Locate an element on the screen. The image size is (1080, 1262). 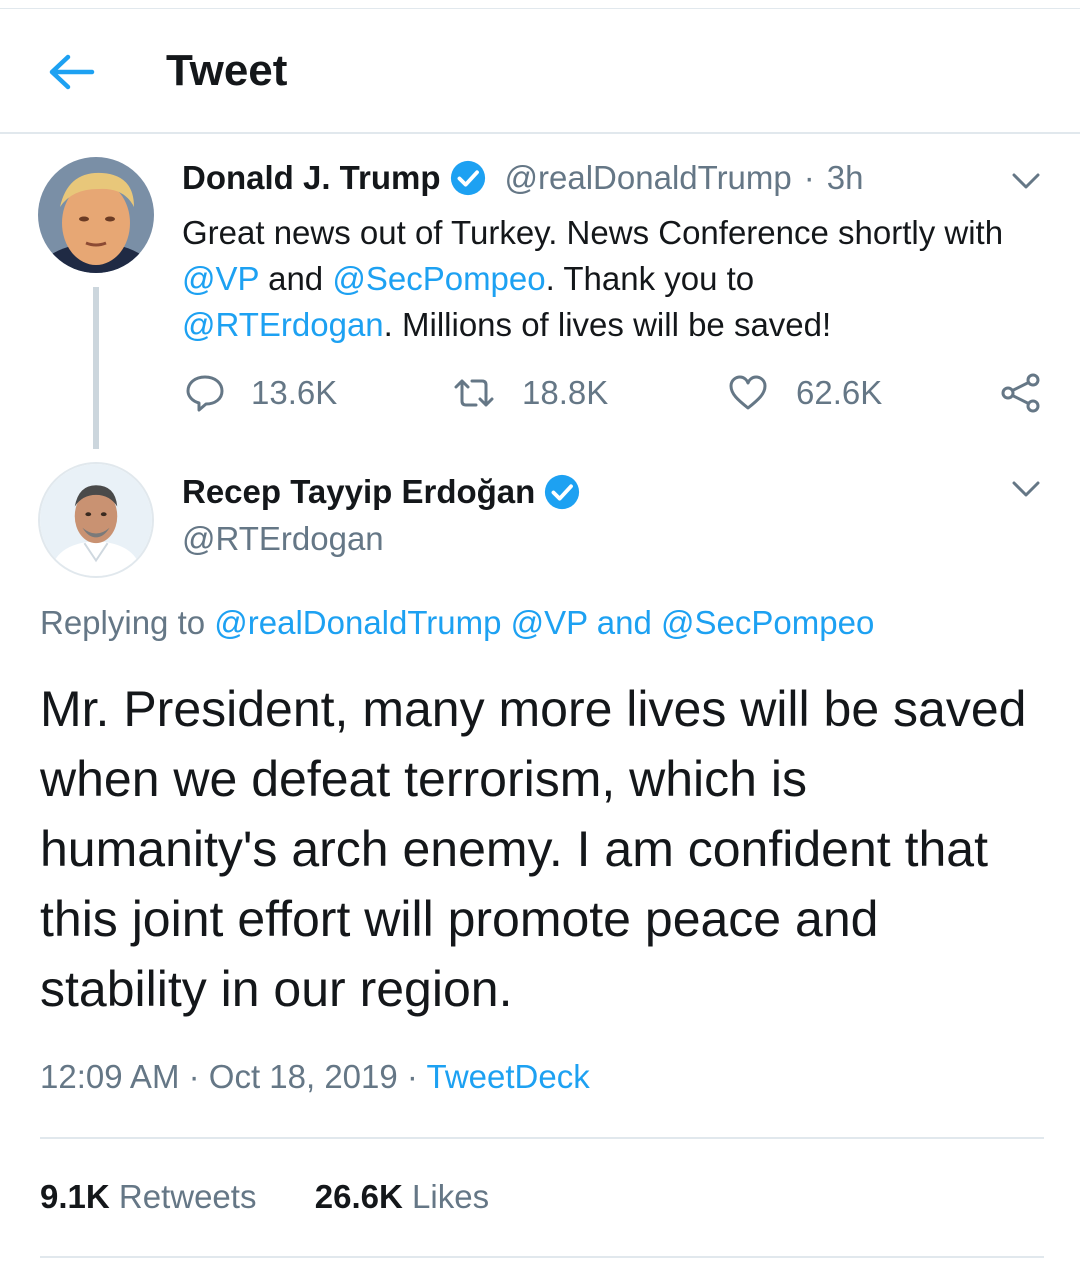
back-button is located at coordinates (73, 72).